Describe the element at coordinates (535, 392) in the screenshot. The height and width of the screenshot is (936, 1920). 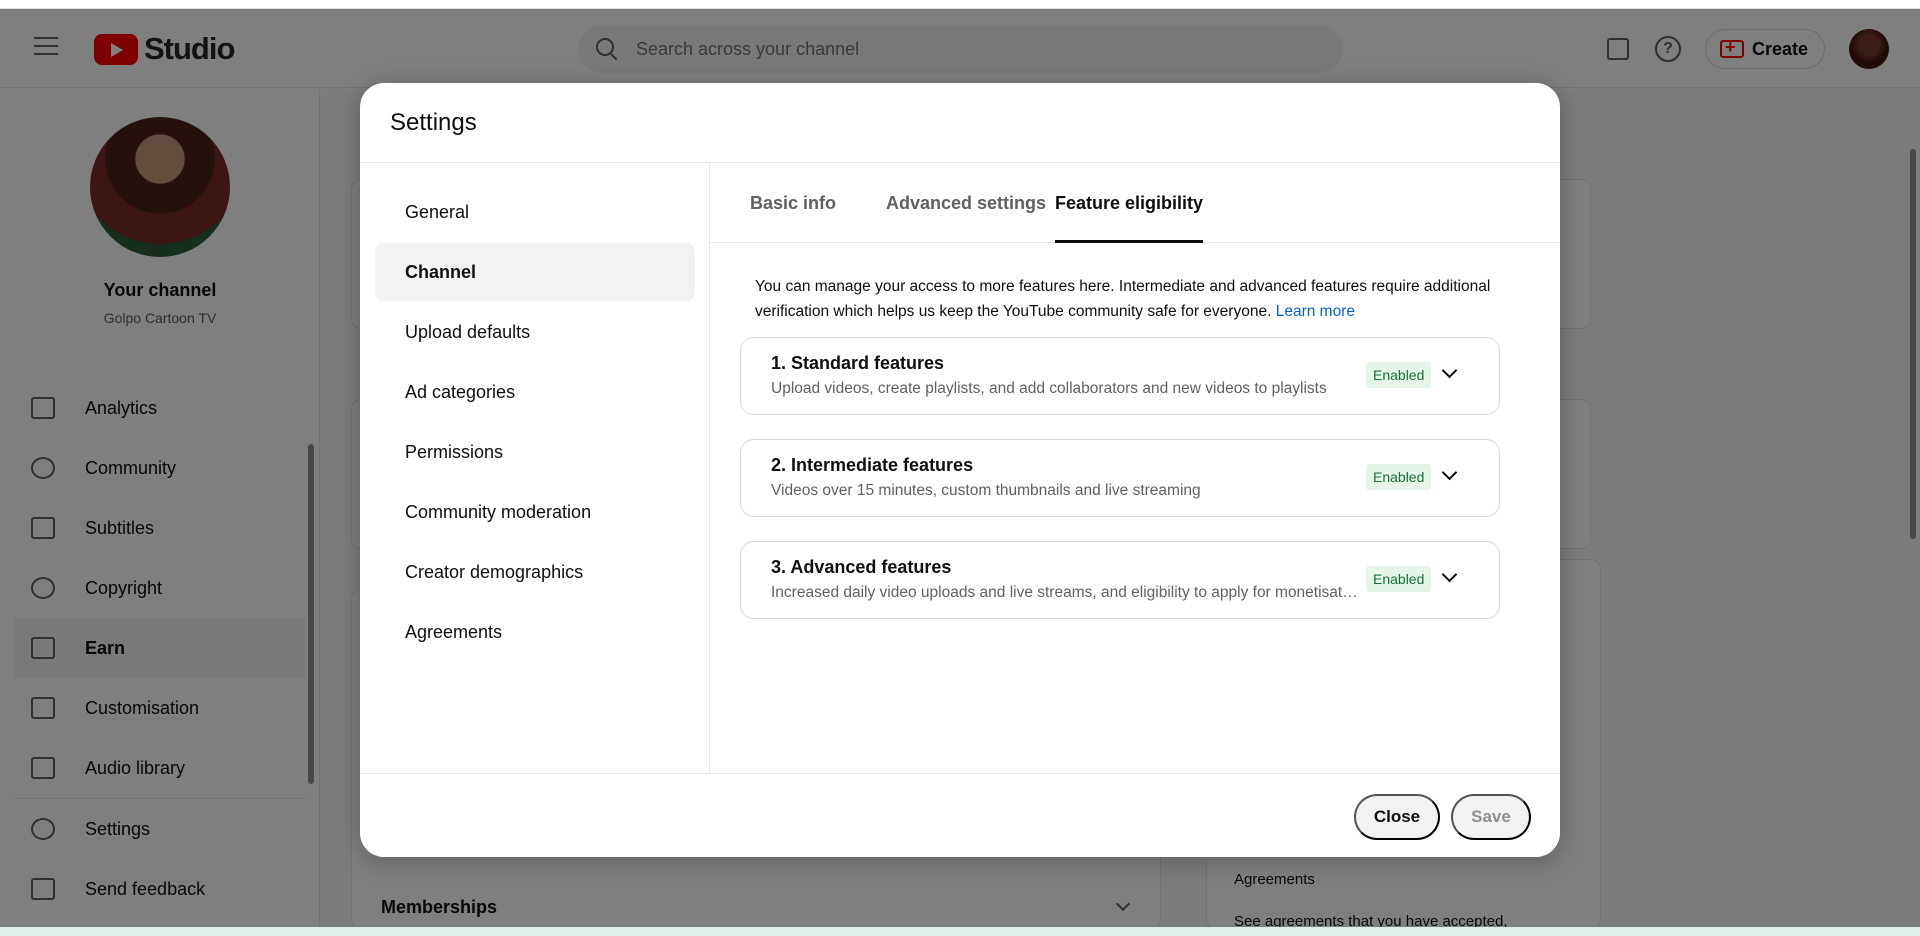
I see `settings-nav-ad-categories: Ad categories` at that location.